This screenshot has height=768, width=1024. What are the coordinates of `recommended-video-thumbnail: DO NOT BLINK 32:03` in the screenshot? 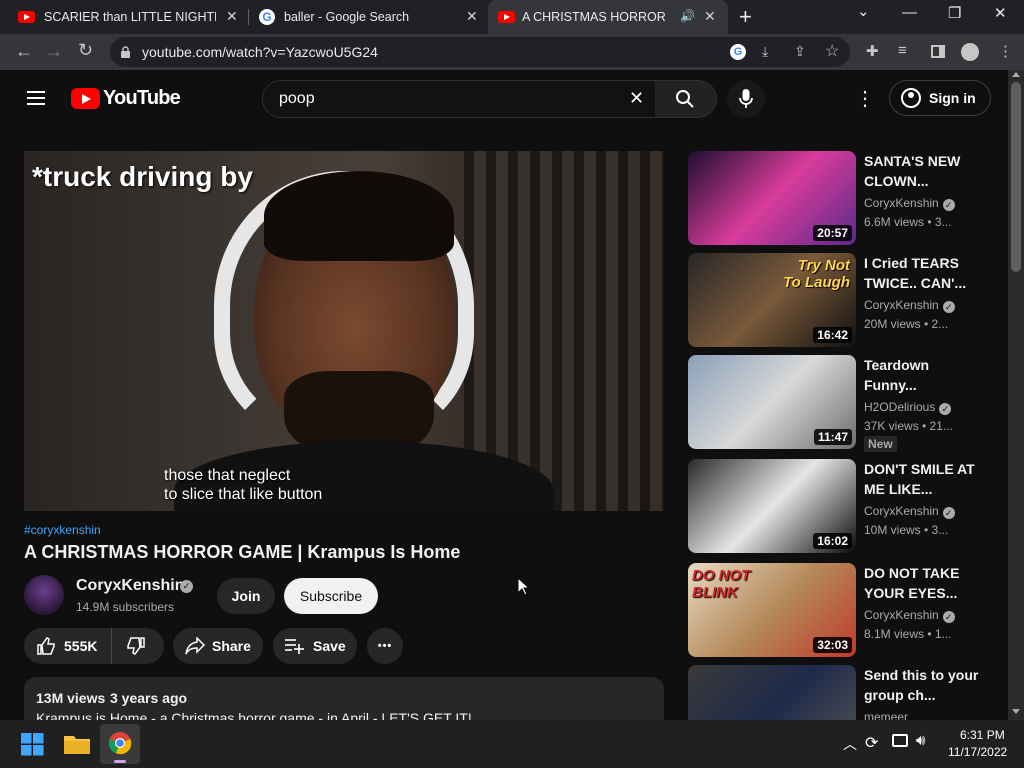 It's located at (772, 610).